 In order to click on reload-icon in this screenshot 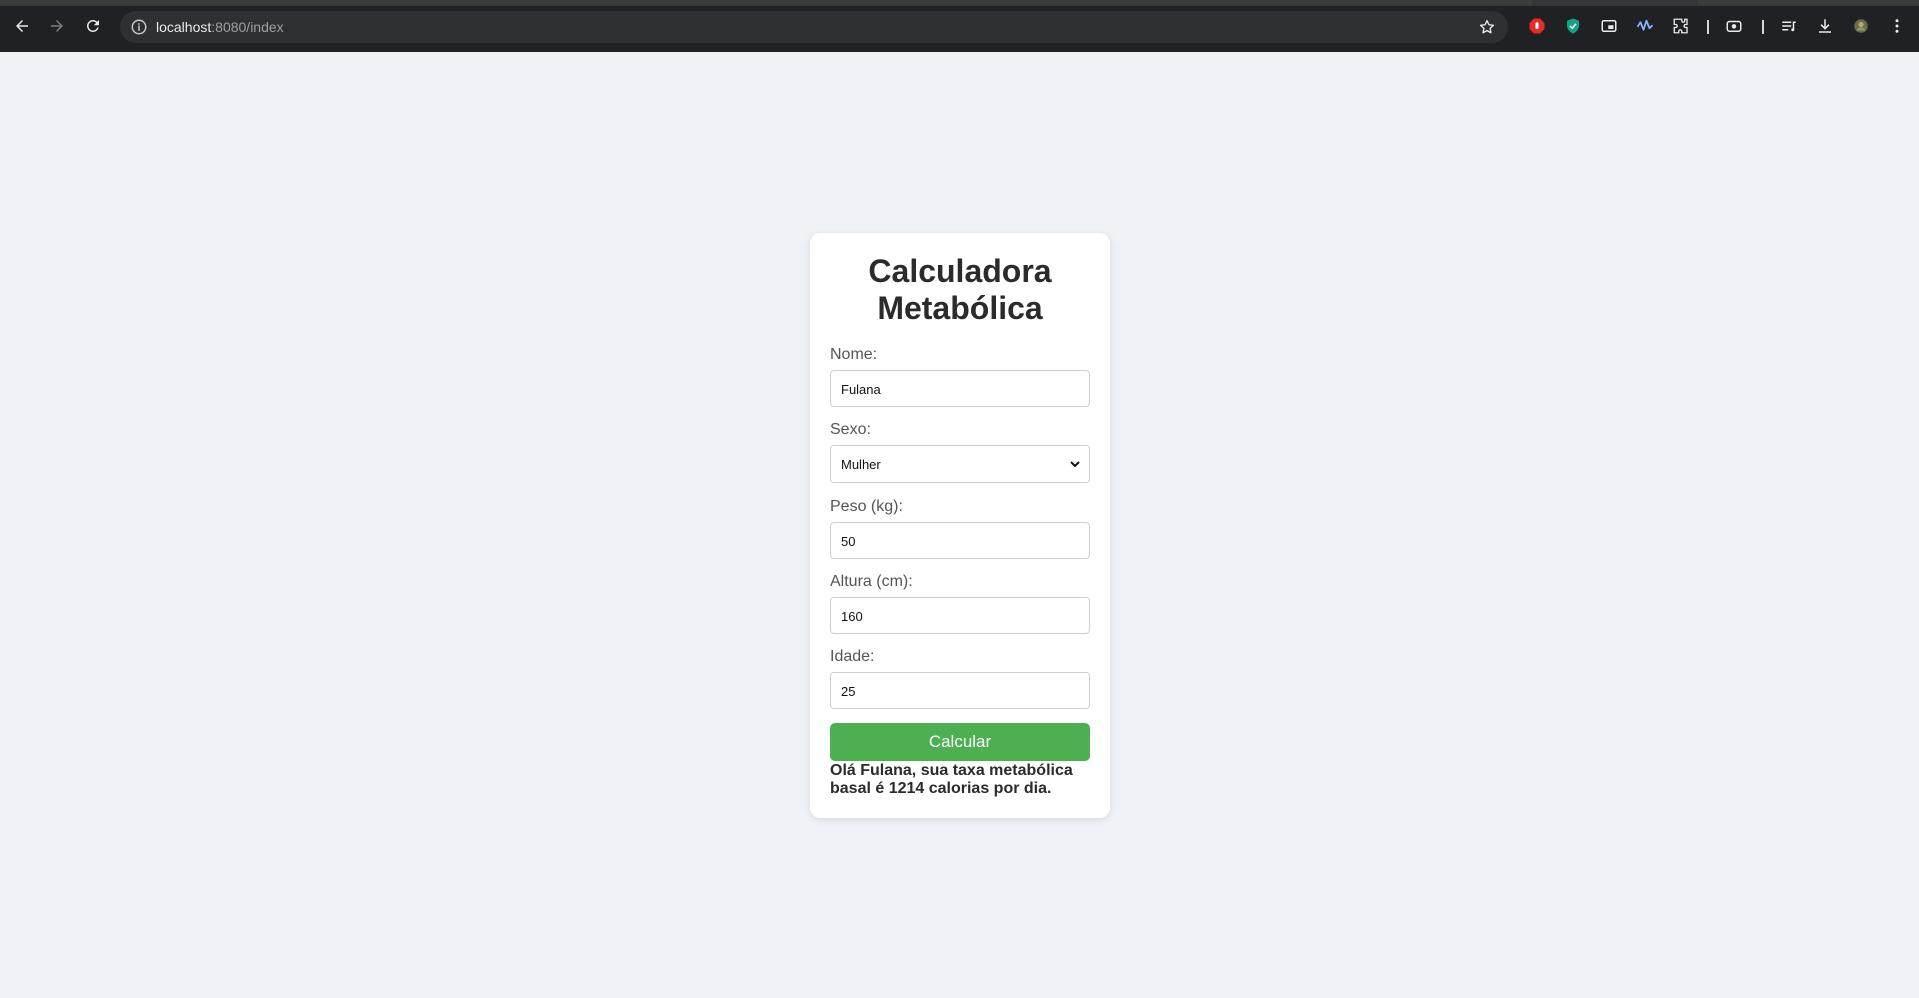, I will do `click(92, 25)`.